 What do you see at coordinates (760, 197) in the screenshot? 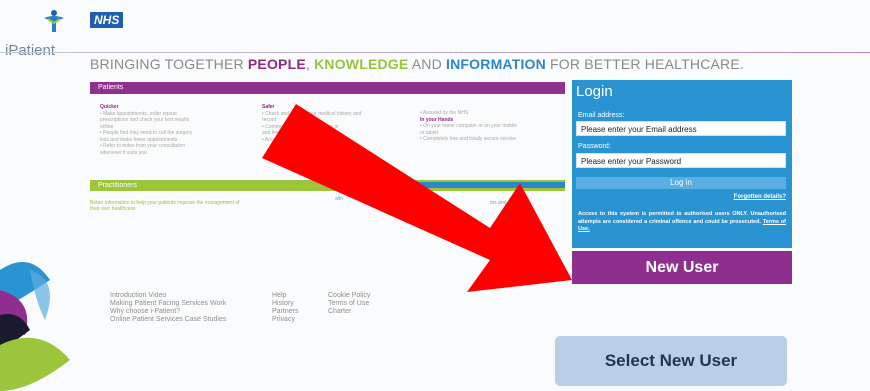
I see `forgotten-details-link: Forgotten details?` at bounding box center [760, 197].